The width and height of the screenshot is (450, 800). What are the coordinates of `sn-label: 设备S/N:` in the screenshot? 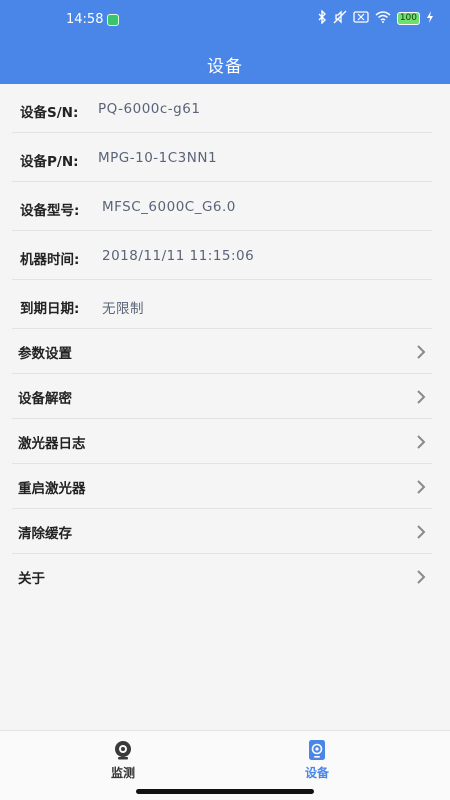 It's located at (49, 113).